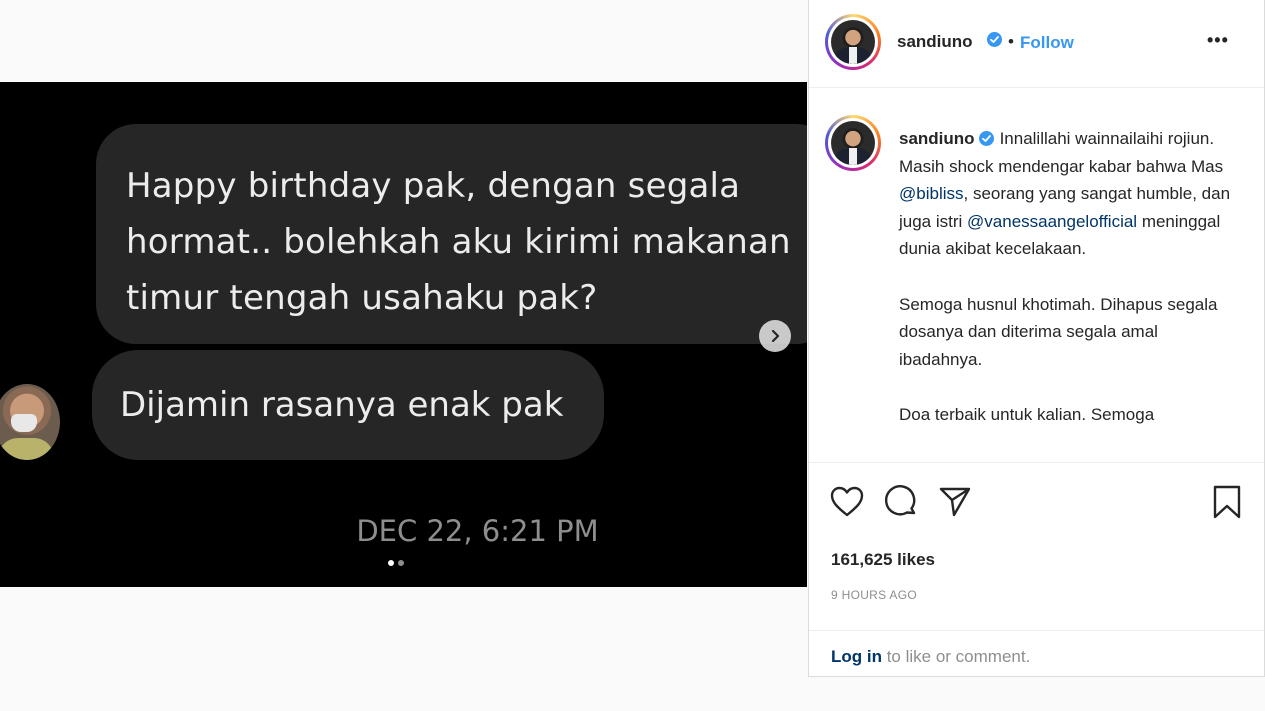 This screenshot has width=1265, height=711. Describe the element at coordinates (342, 405) in the screenshot. I see `message-text-2: Dijamin rasanya enak pak` at that location.